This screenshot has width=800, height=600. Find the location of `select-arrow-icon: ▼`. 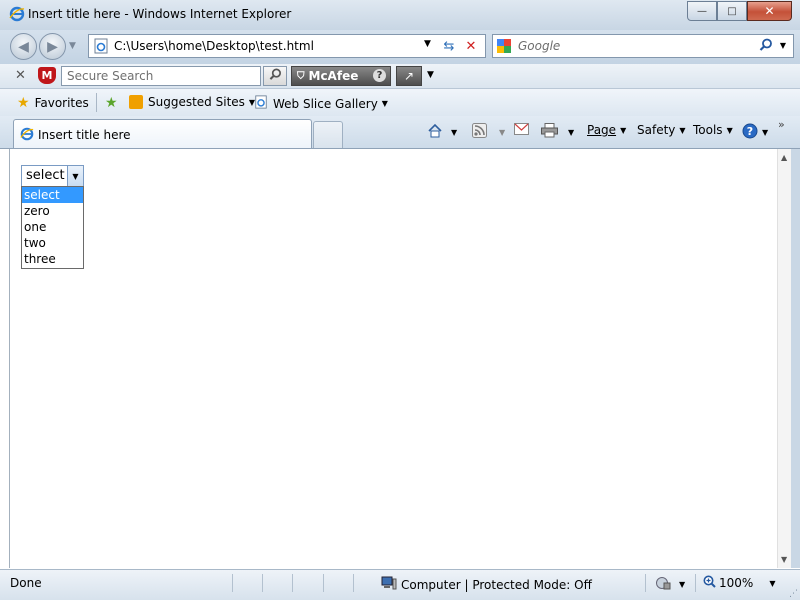

select-arrow-icon: ▼ is located at coordinates (75, 176).